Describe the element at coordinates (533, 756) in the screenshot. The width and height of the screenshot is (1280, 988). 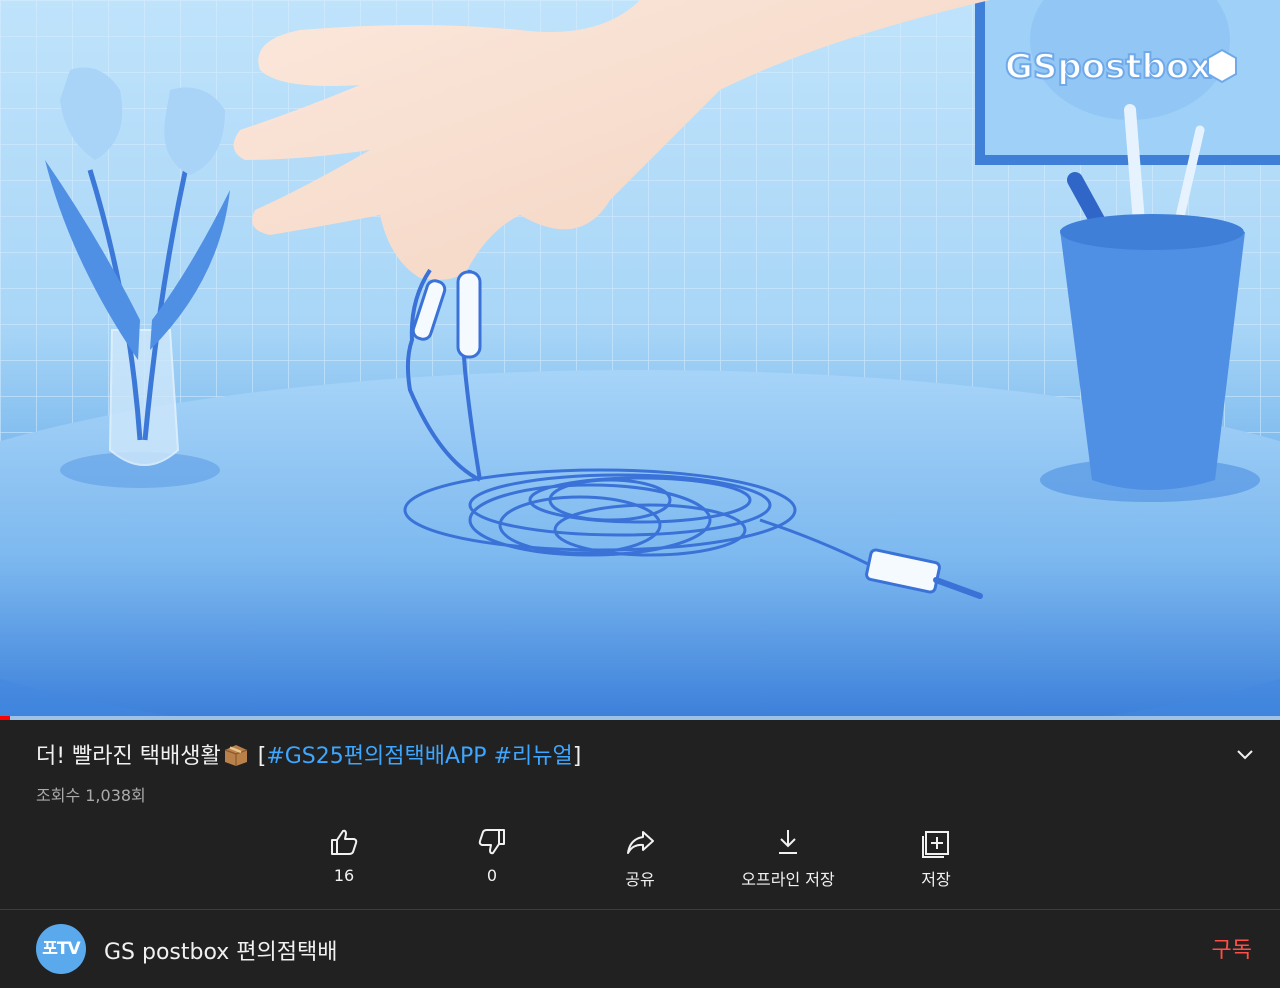
I see `hashtag-renewal: #리뉴얼` at that location.